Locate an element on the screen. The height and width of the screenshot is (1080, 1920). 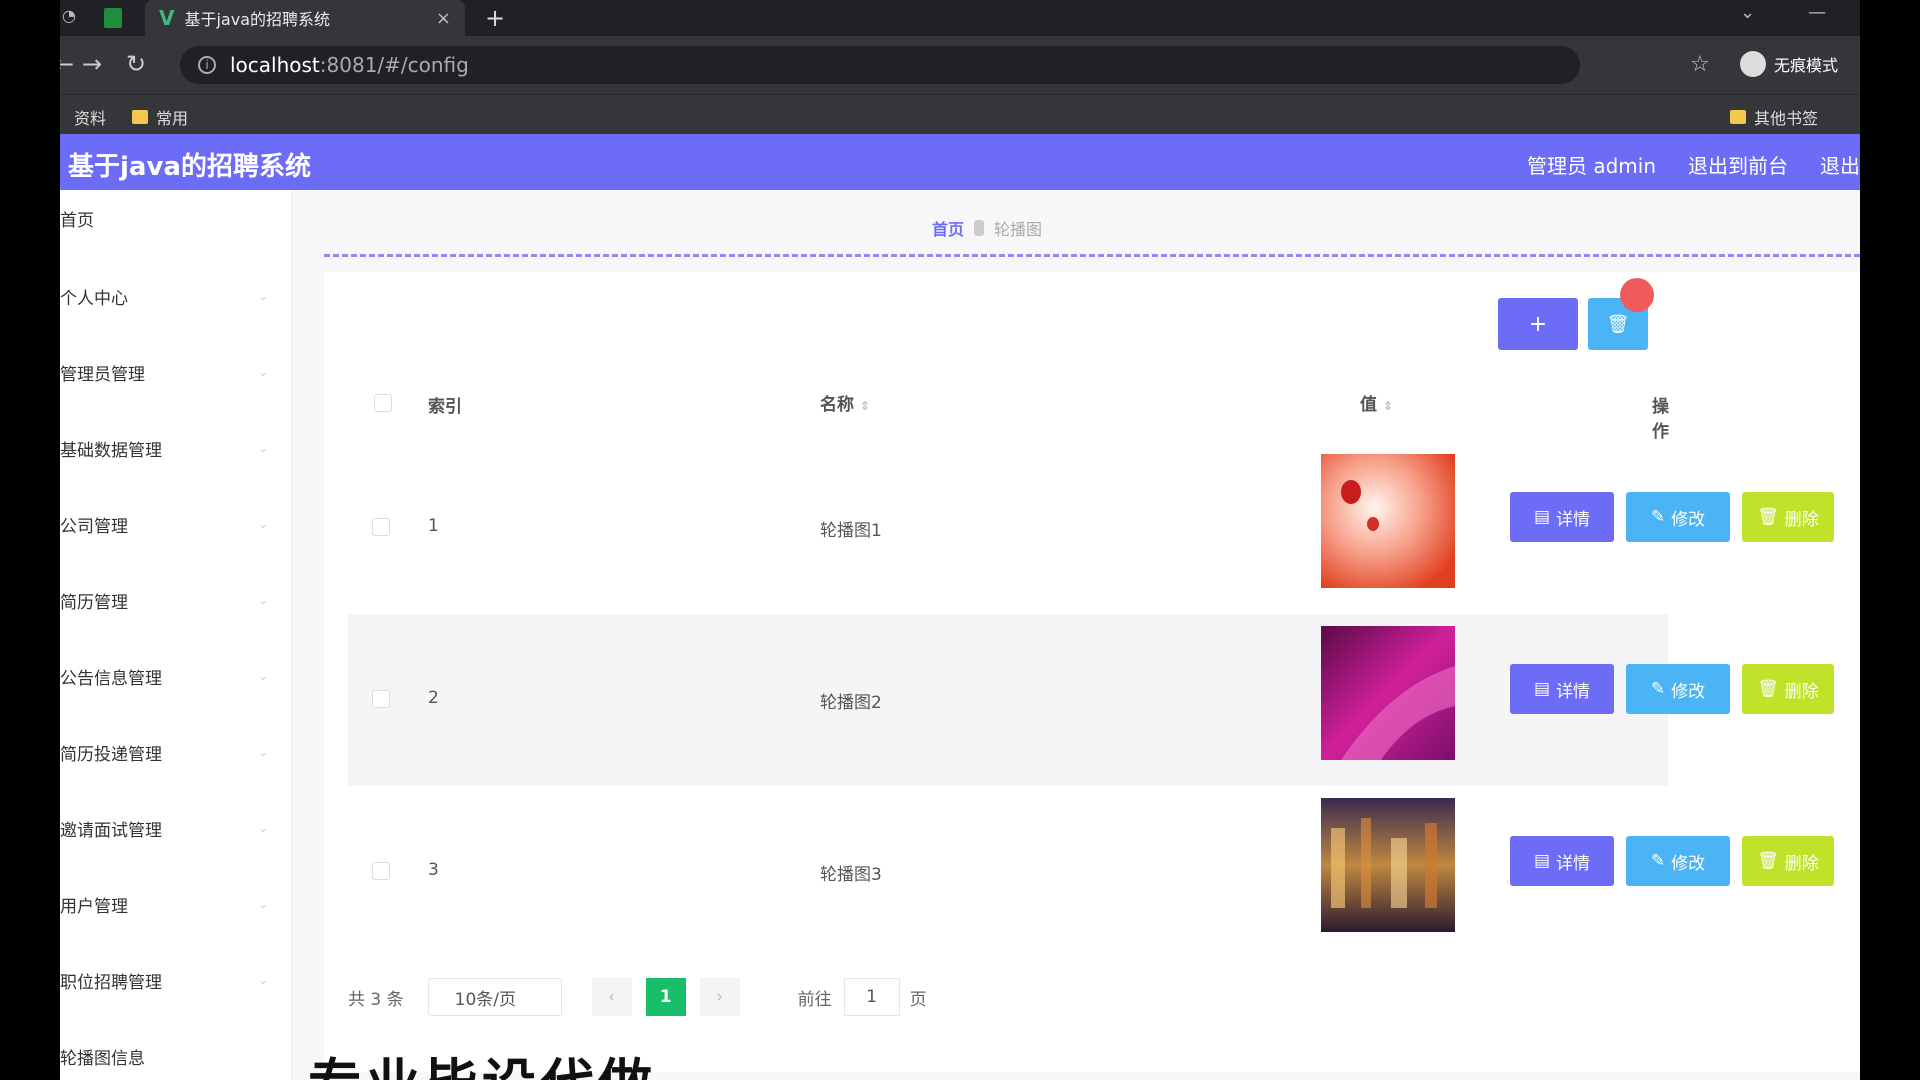
sidebar-item-label: 轮播图信息 is located at coordinates (102, 1058).